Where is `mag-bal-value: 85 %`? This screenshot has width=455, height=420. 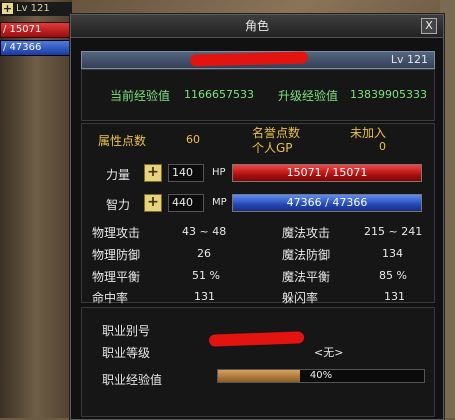 mag-bal-value: 85 % is located at coordinates (393, 275).